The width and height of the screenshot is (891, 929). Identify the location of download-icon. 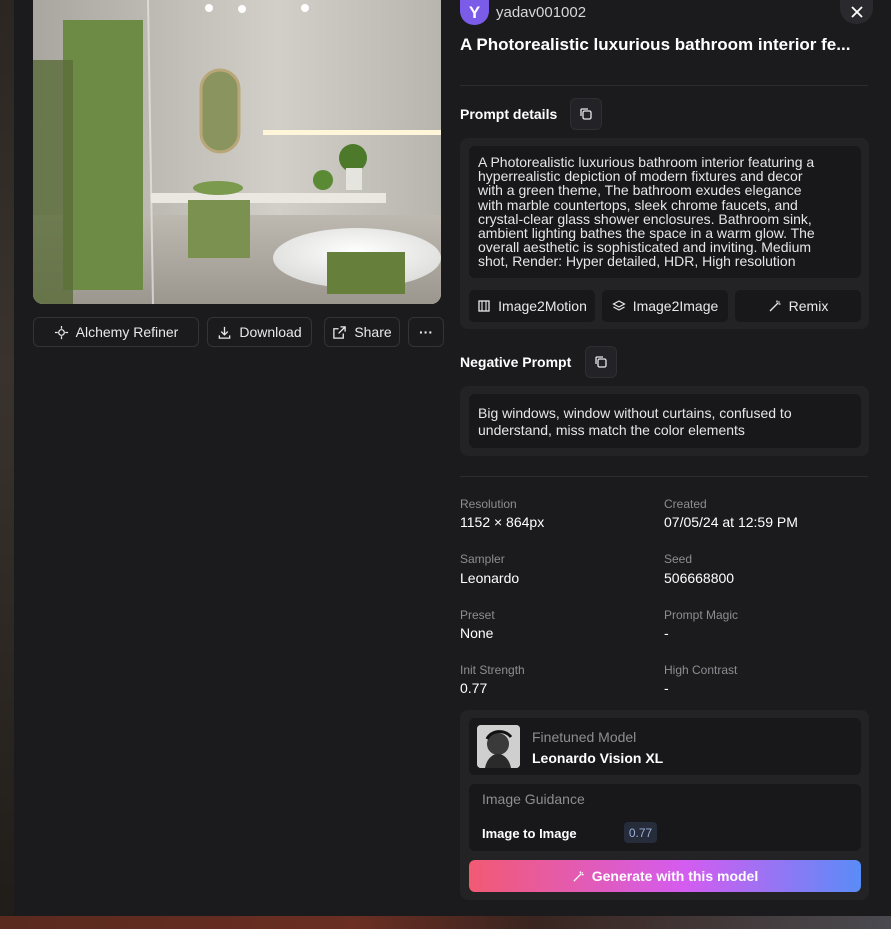
(225, 332).